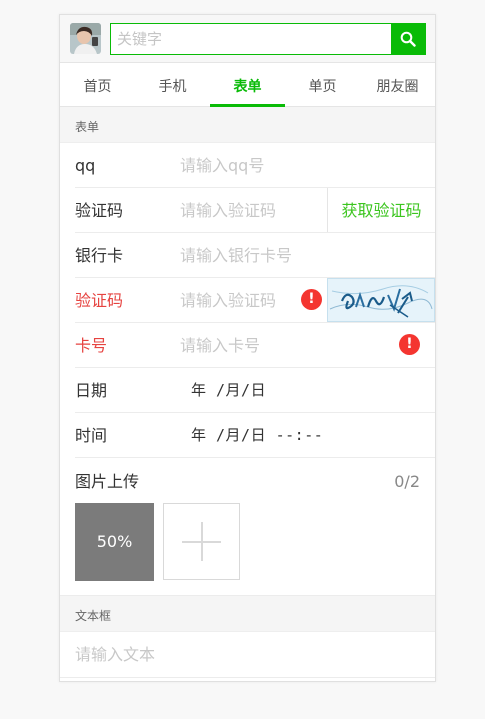 This screenshot has width=485, height=719. I want to click on date-input: 年 /月/日, so click(228, 390).